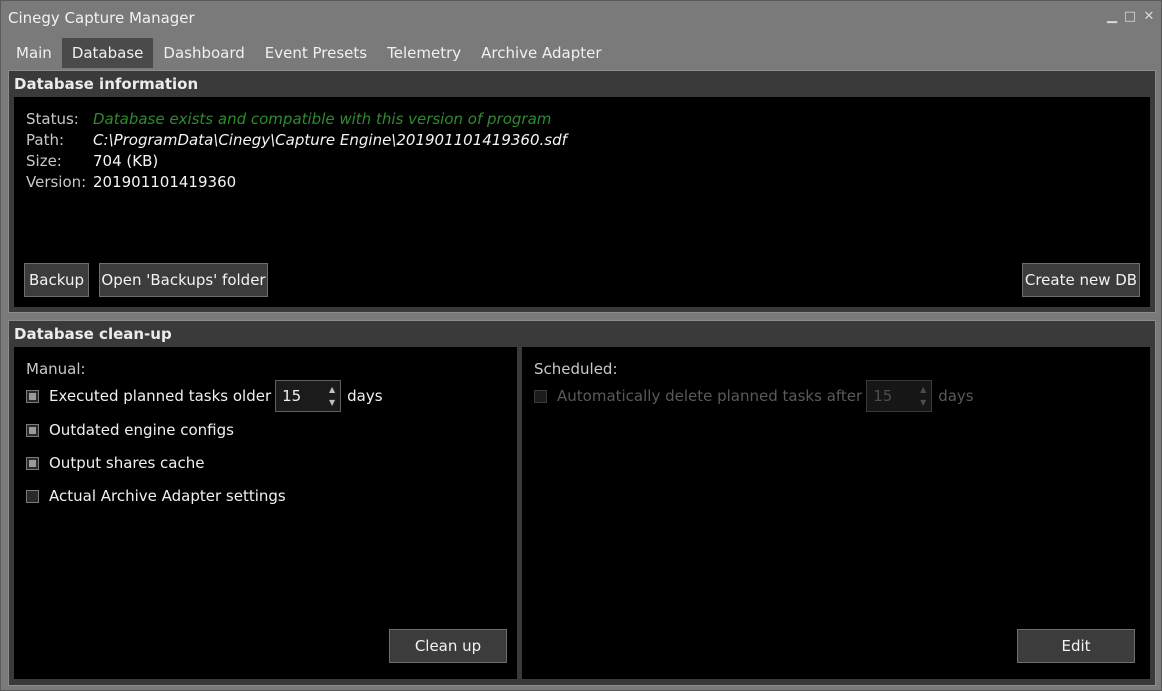 Image resolution: width=1162 pixels, height=691 pixels. Describe the element at coordinates (710, 396) in the screenshot. I see `auto-delete-label: Automatically delete planned tasks after` at that location.